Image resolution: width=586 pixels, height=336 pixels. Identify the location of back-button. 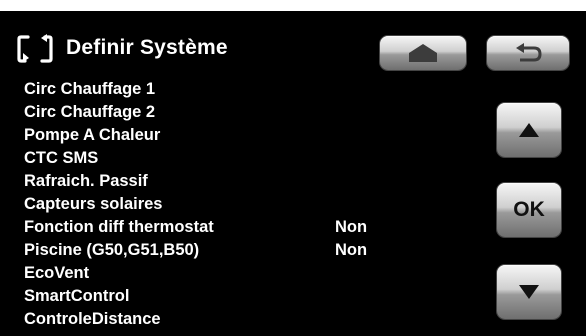
(528, 53).